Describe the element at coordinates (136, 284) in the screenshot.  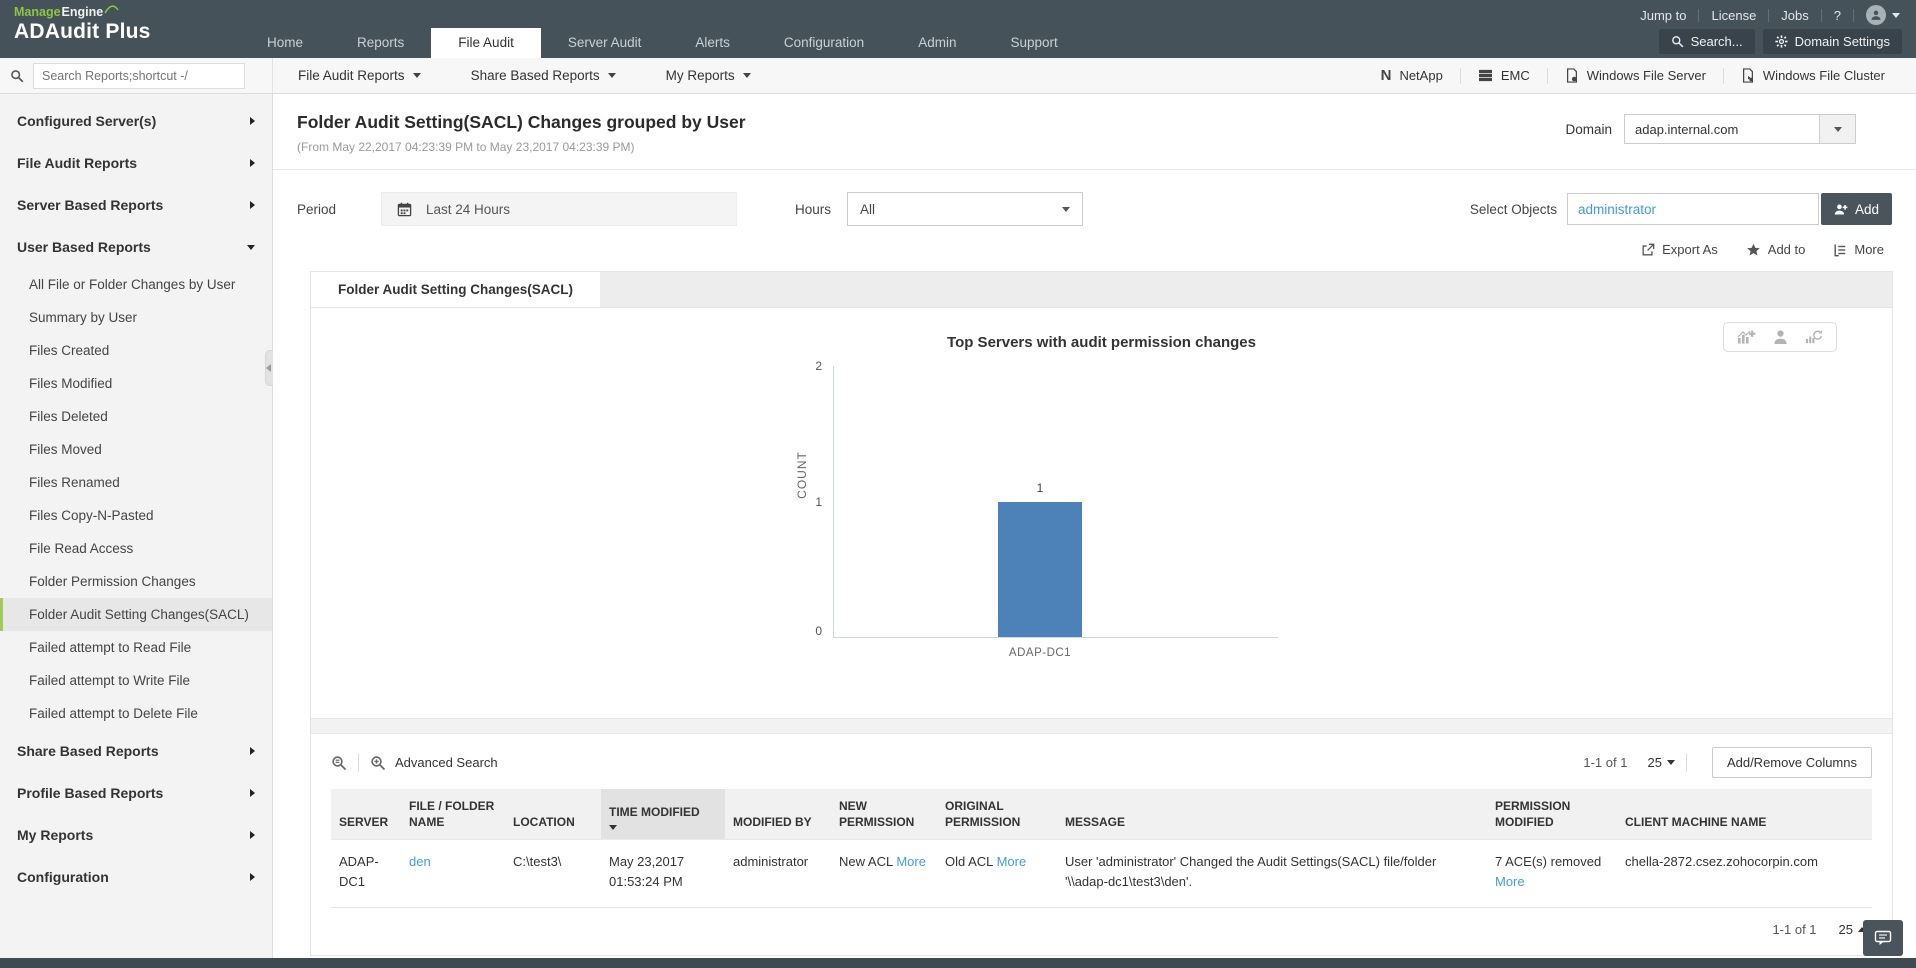
I see `sidebar-item-all-file-or-folder-changes: All File or Folder Changes by User` at that location.